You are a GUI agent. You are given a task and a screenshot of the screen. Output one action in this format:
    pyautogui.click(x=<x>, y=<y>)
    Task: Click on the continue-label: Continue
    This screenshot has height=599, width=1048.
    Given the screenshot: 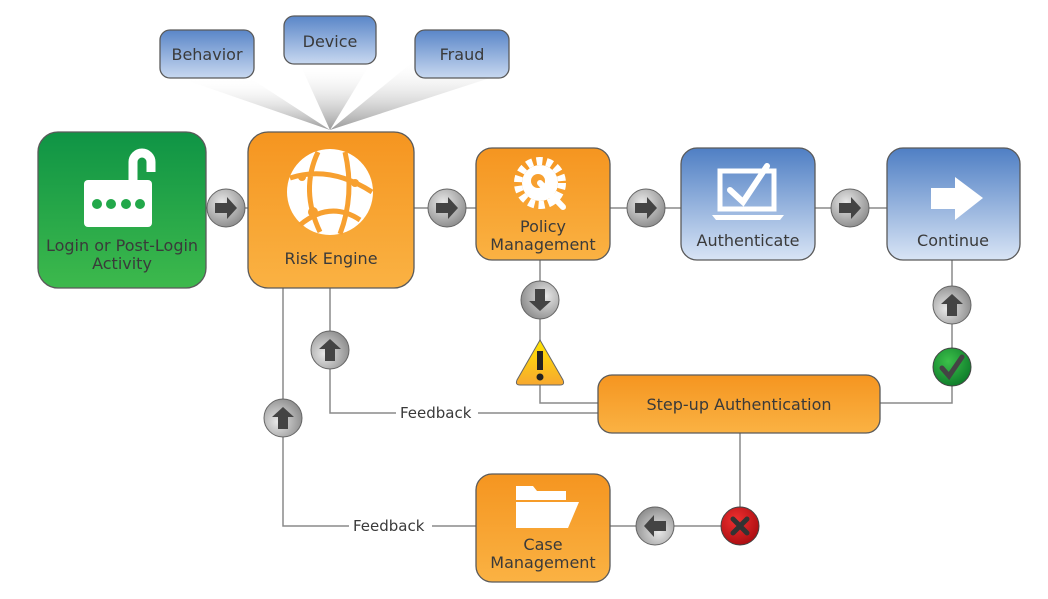 What is the action you would take?
    pyautogui.click(x=953, y=240)
    